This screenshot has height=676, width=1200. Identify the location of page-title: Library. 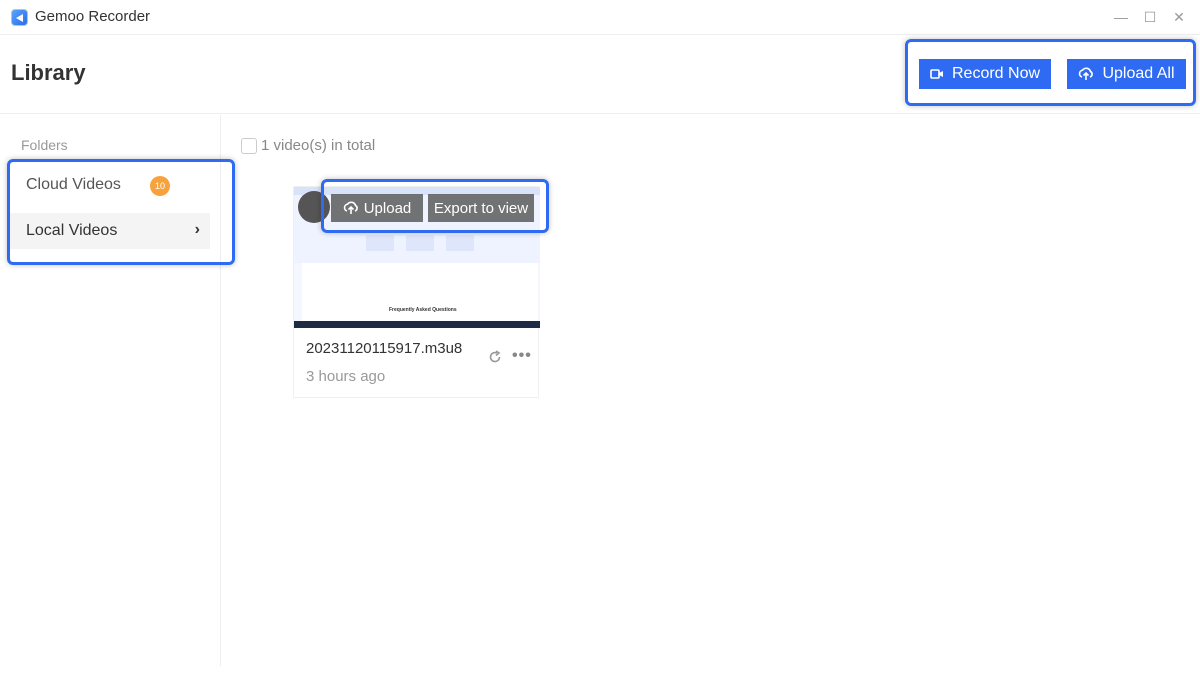
(48, 72).